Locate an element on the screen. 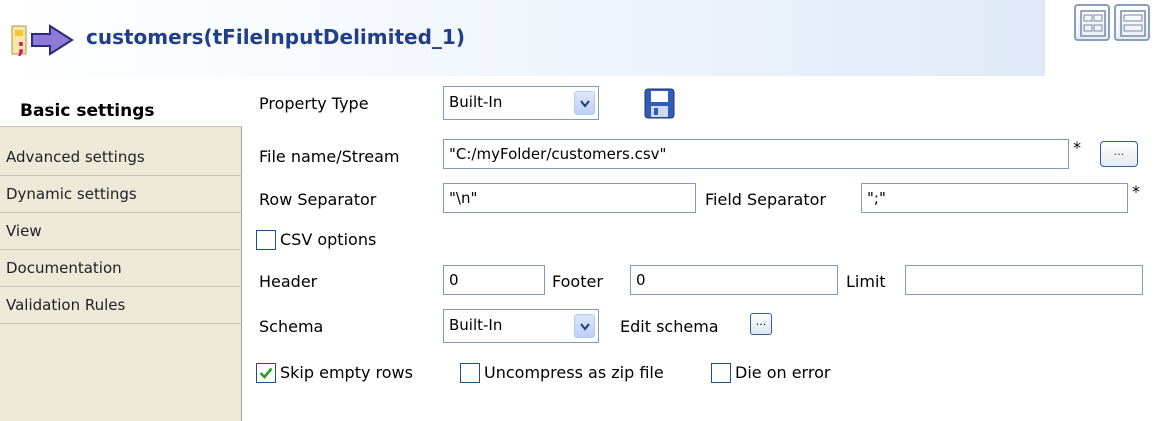 This screenshot has width=1160, height=421. file-name-input: "C:/myFolder/customers.csv" is located at coordinates (756, 154).